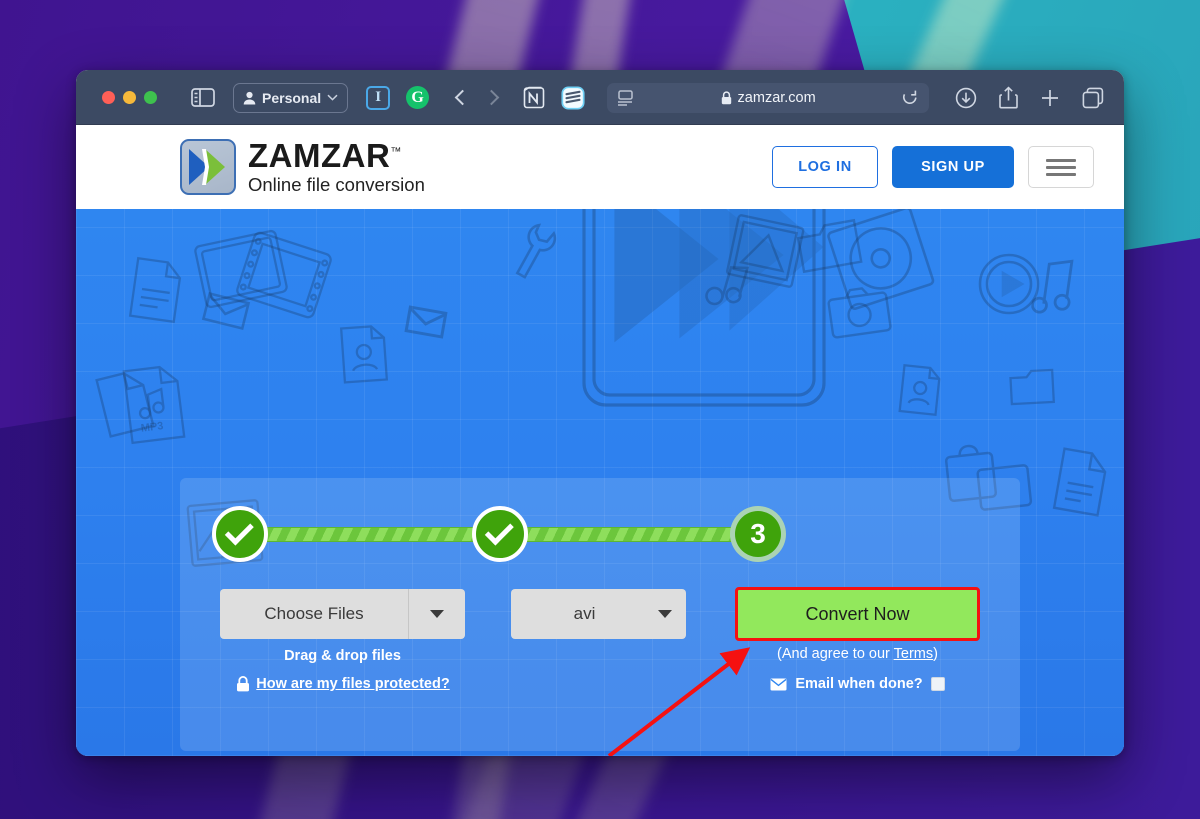 The image size is (1200, 819). I want to click on reader-view-icon, so click(626, 97).